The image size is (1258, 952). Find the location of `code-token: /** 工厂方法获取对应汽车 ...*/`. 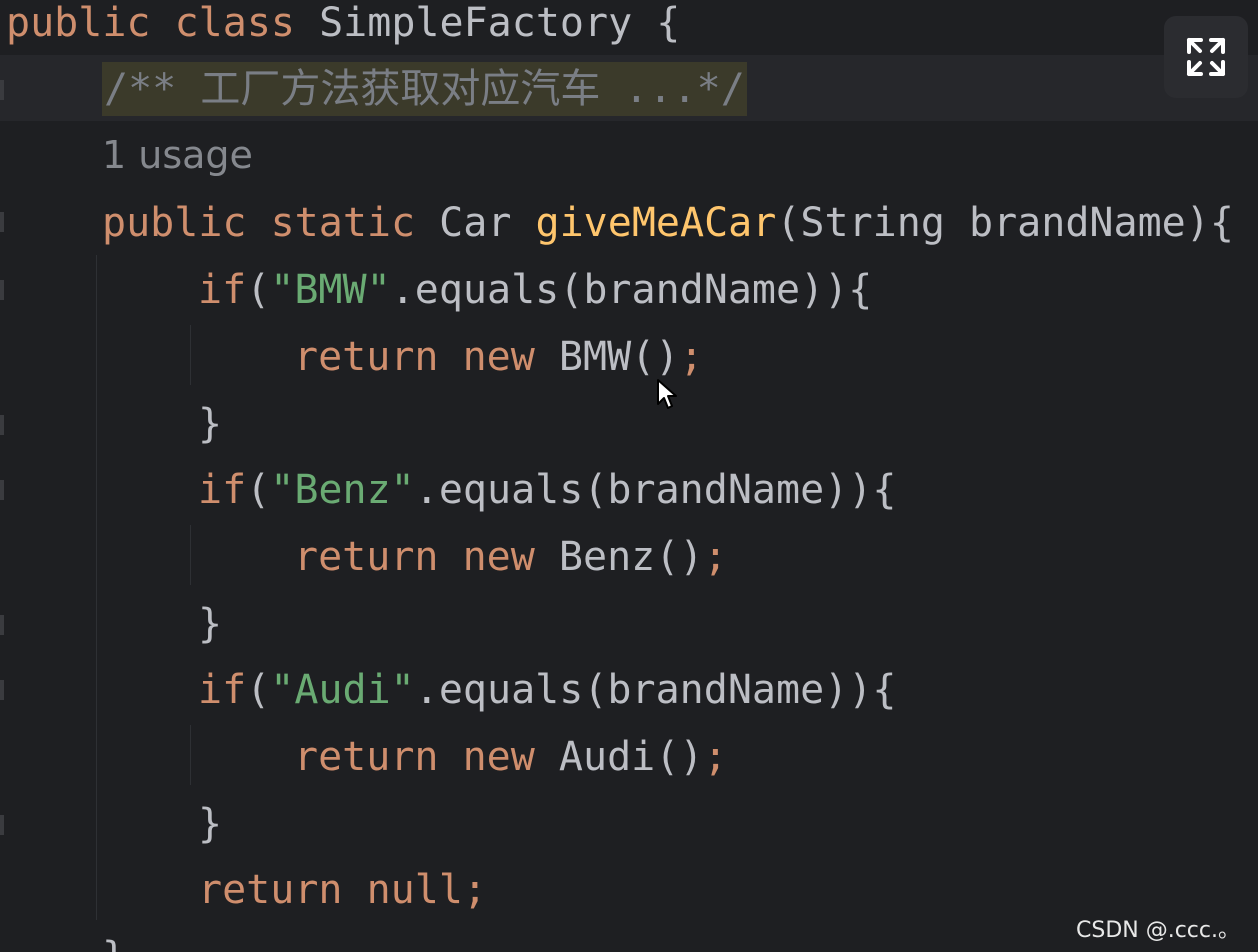

code-token: /** 工厂方法获取对应汽车 ...*/ is located at coordinates (424, 89).